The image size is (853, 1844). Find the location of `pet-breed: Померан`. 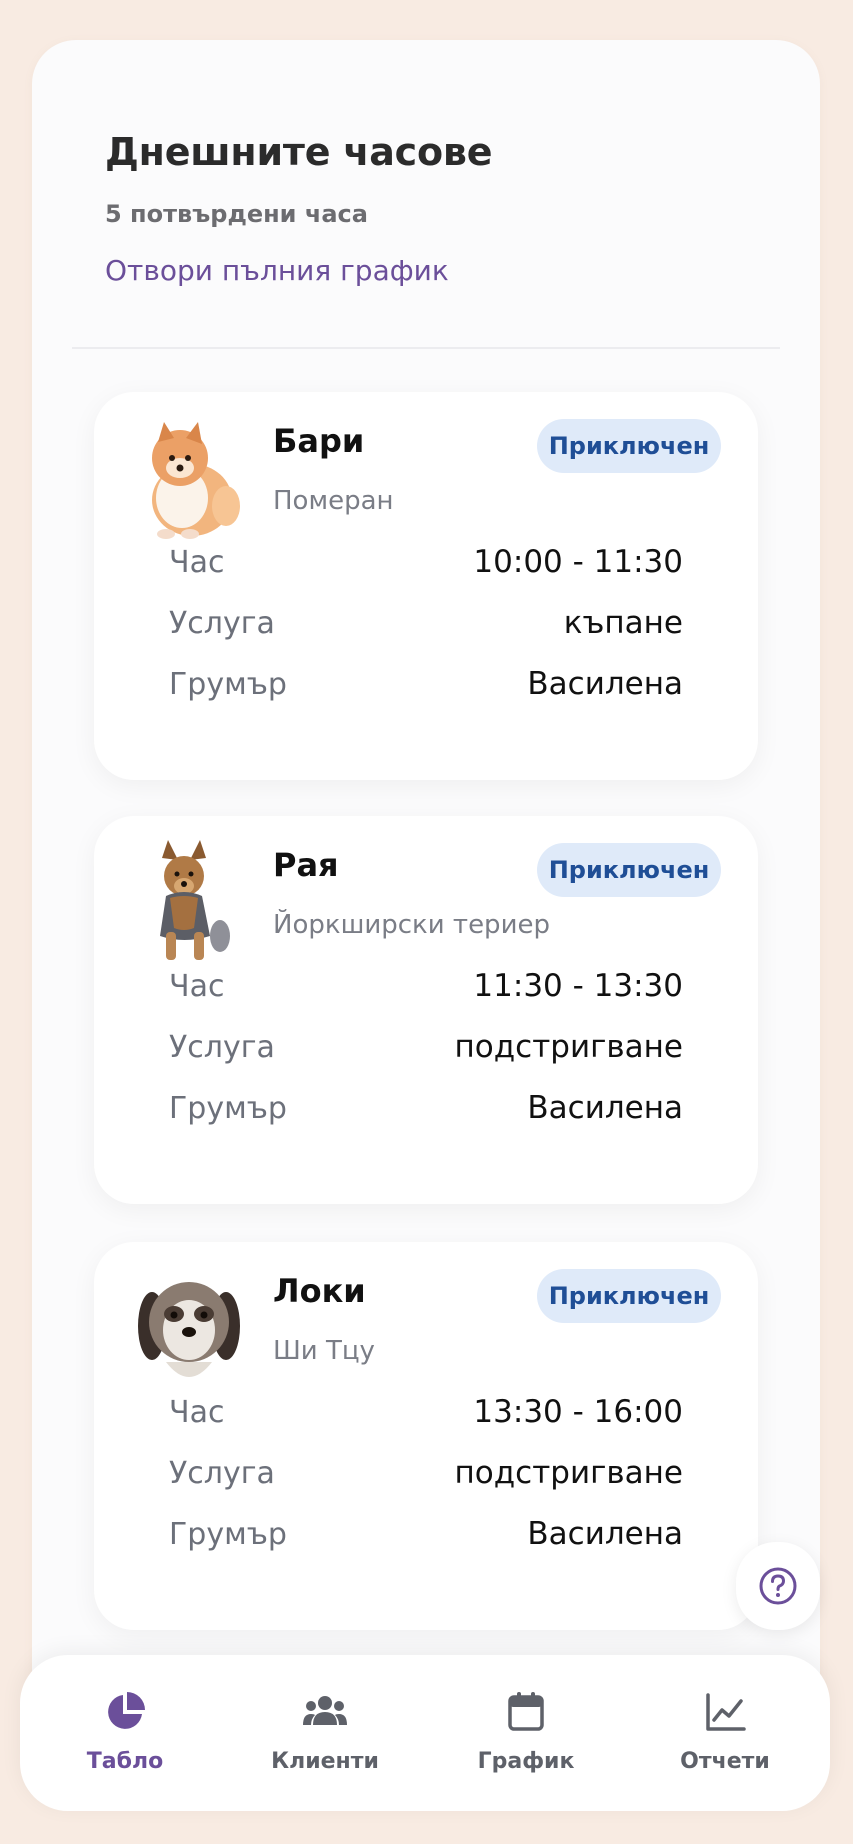

pet-breed: Померан is located at coordinates (333, 501).